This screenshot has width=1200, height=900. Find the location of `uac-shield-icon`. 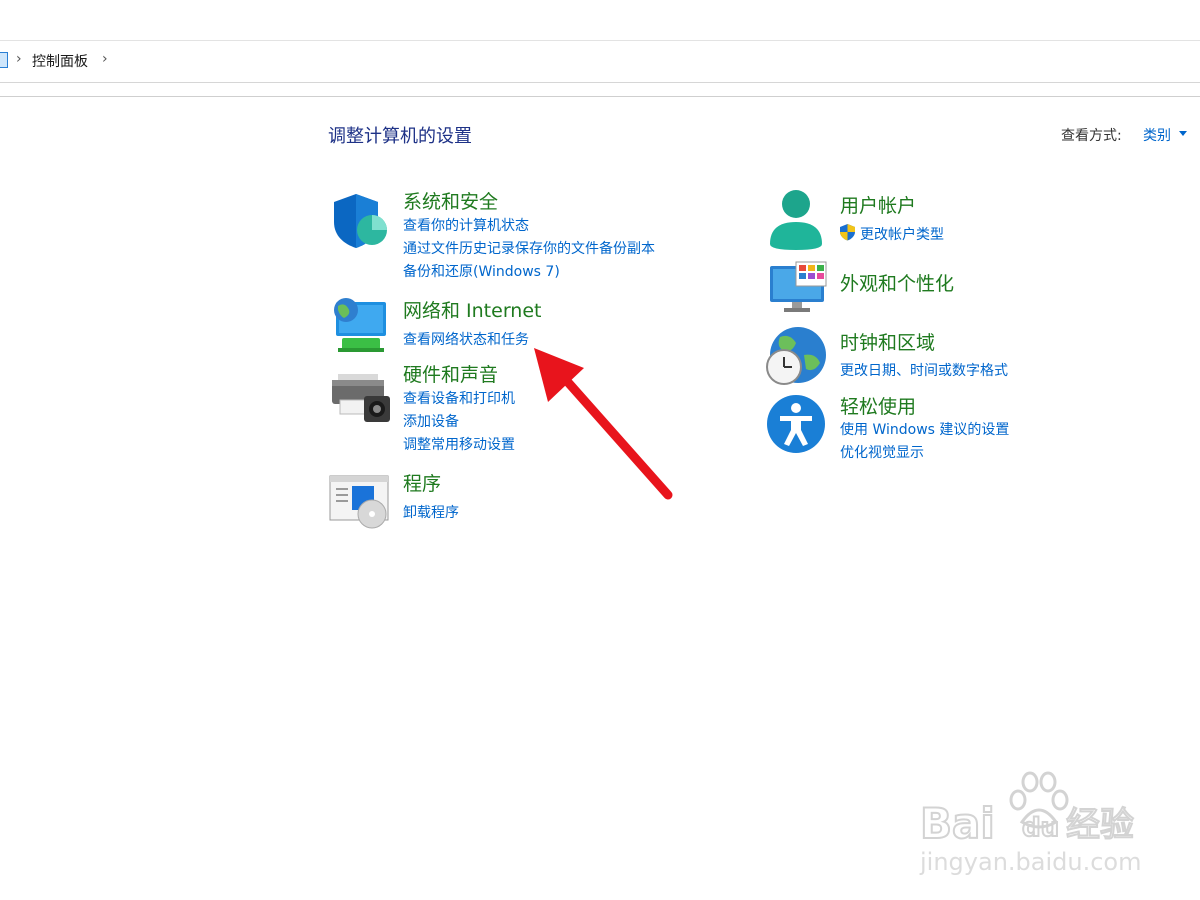

uac-shield-icon is located at coordinates (847, 232).